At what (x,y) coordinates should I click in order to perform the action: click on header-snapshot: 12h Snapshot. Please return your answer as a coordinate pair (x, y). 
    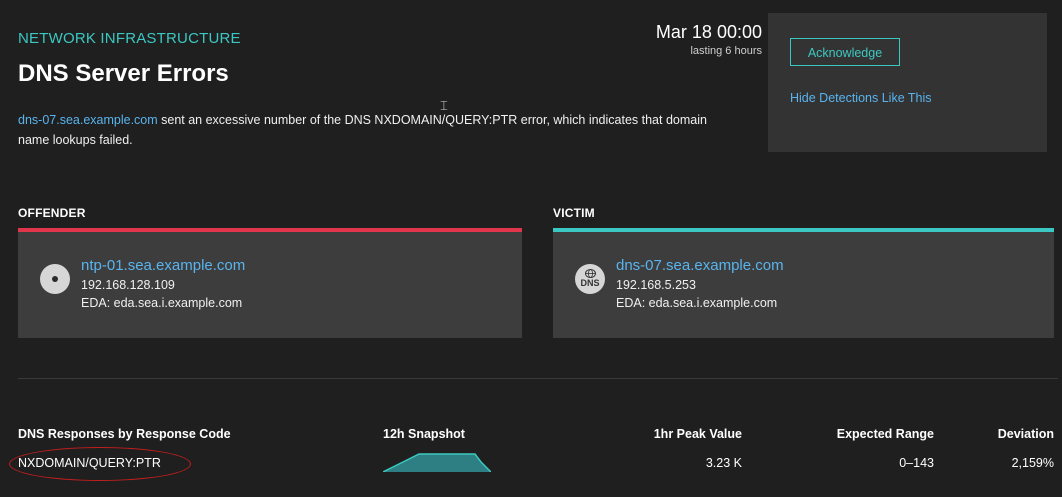
    Looking at the image, I should click on (424, 434).